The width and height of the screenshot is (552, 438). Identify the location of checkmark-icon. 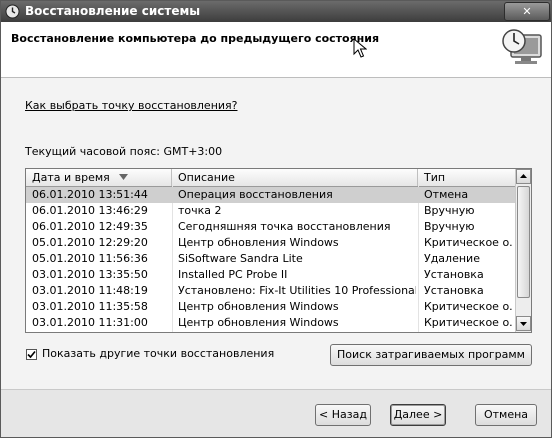
(31, 354).